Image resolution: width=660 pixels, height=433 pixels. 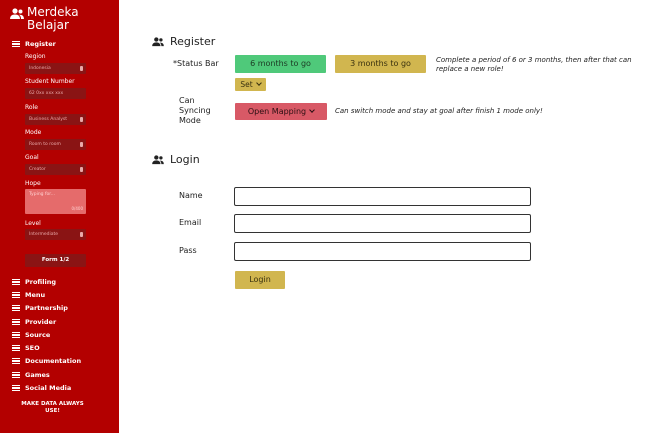 What do you see at coordinates (40, 44) in the screenshot?
I see `sidebar-item-label: Register` at bounding box center [40, 44].